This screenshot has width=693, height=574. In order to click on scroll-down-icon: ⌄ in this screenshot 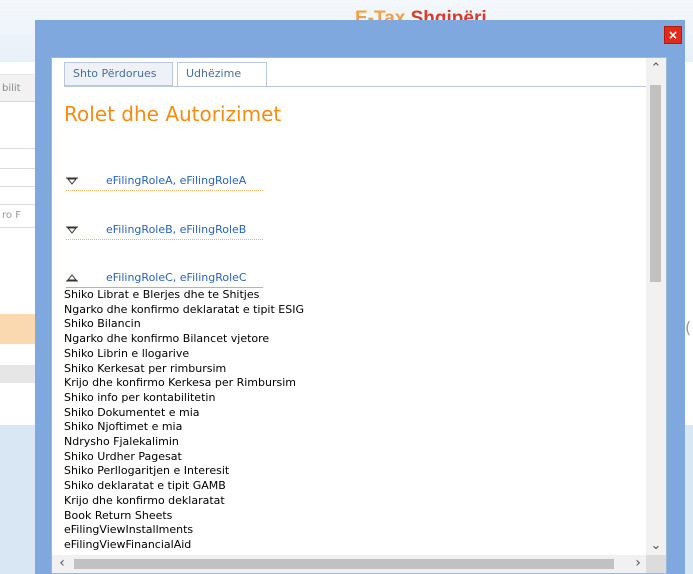, I will do `click(656, 546)`.